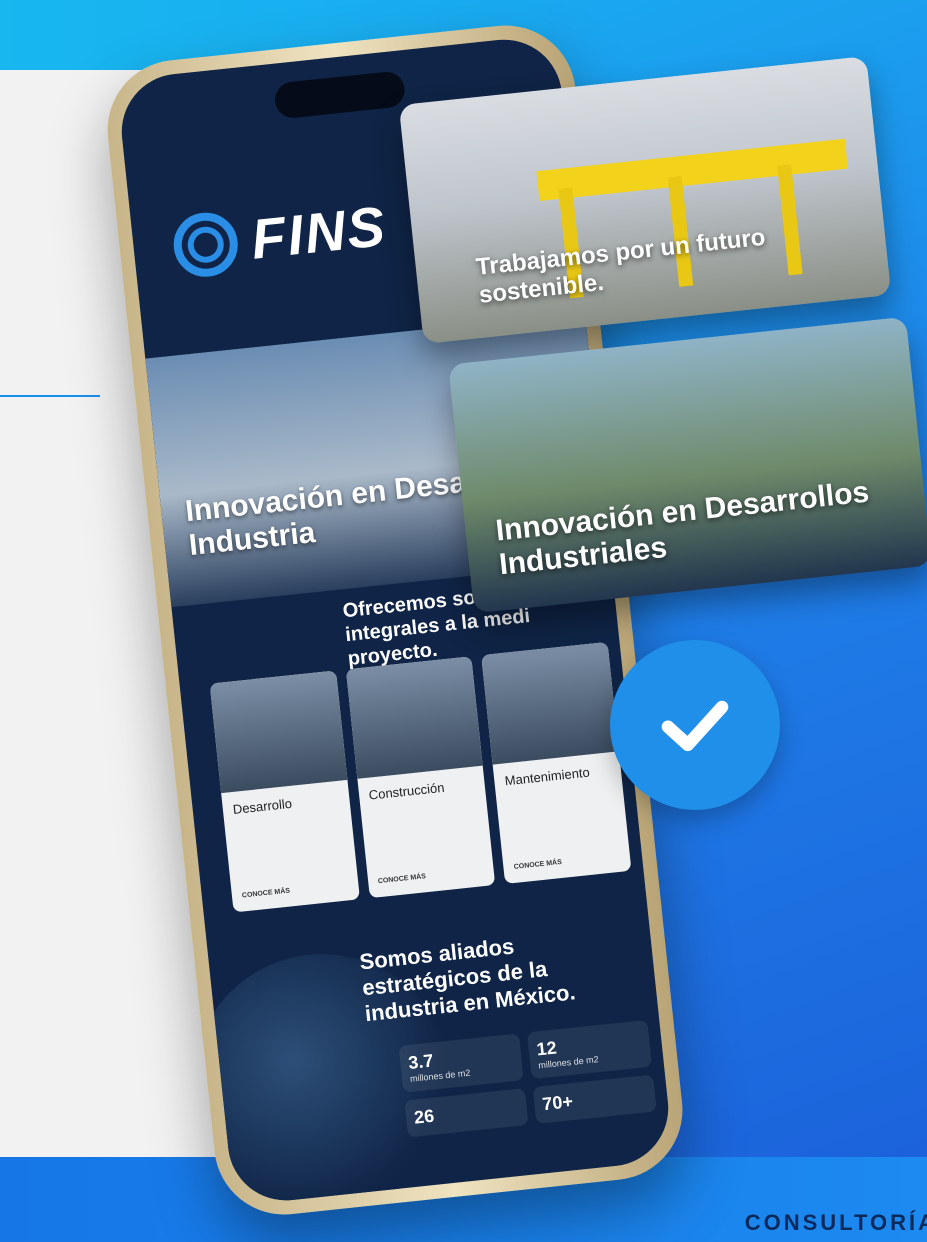 The image size is (927, 1242). What do you see at coordinates (594, 1099) in the screenshot?
I see `stat-item: 70+` at bounding box center [594, 1099].